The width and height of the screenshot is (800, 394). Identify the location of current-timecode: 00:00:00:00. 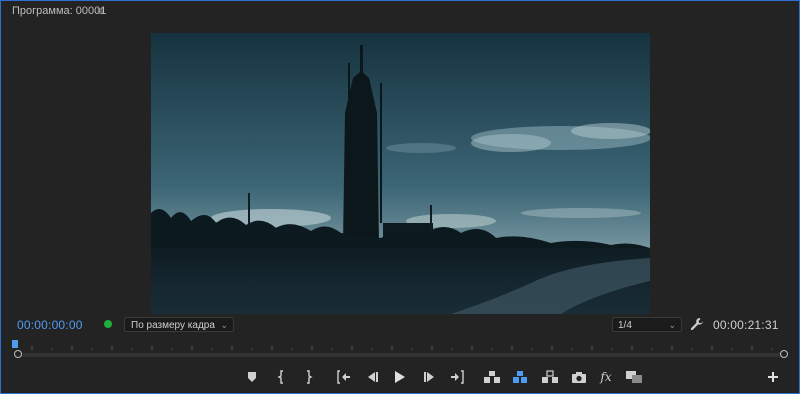
(50, 325).